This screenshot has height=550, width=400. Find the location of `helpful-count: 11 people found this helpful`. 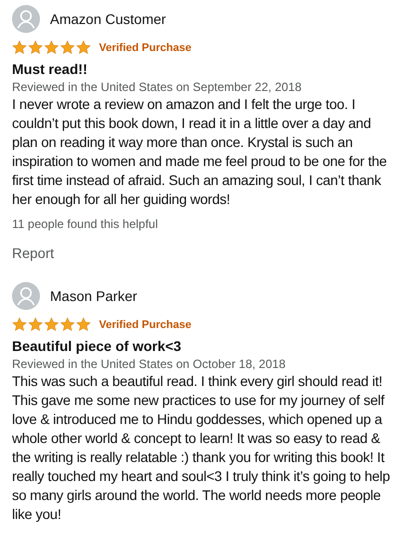

helpful-count: 11 people found this helpful is located at coordinates (85, 224).